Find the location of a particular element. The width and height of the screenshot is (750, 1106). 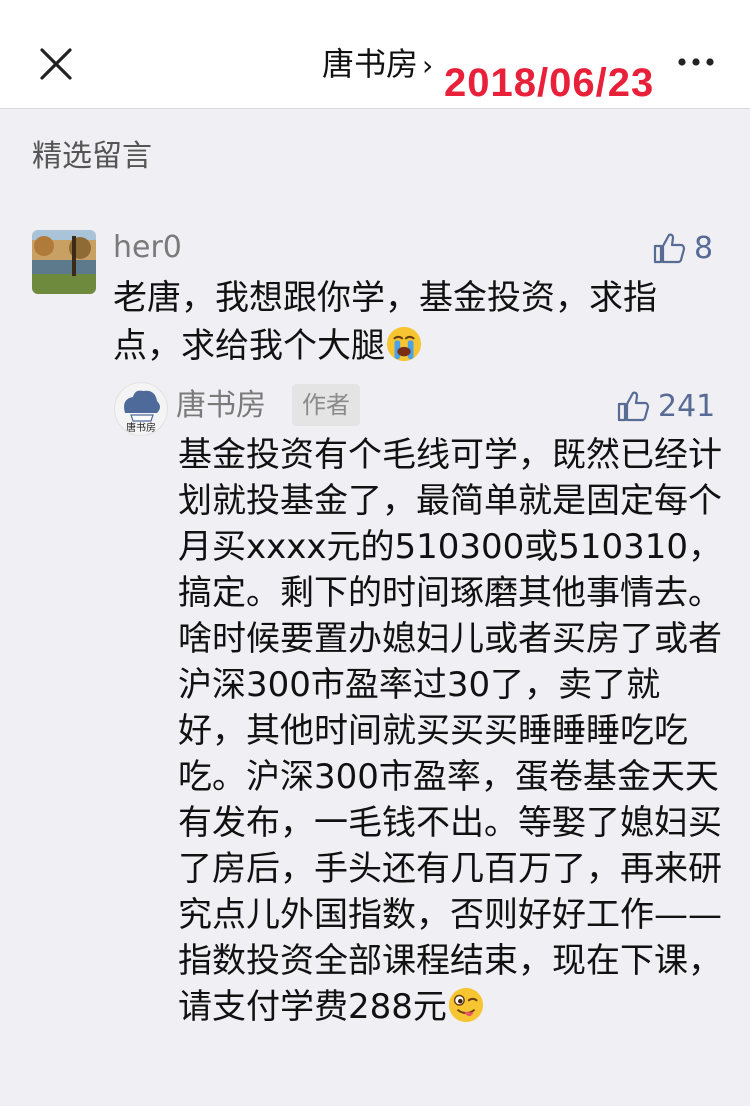

comment-like-count: 8 is located at coordinates (704, 248).